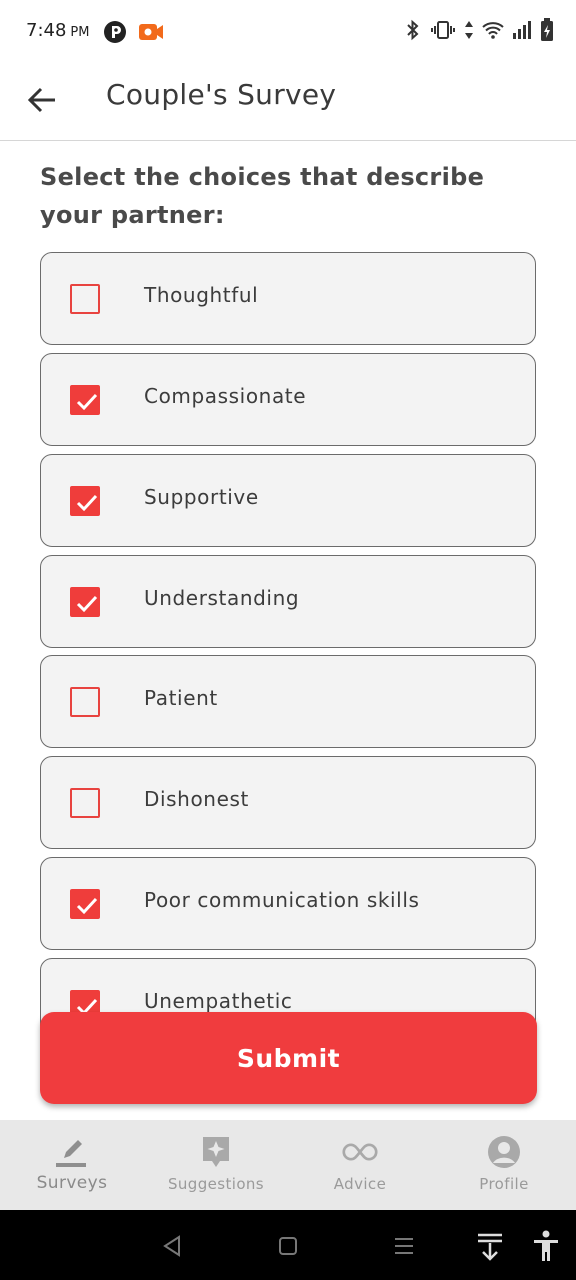  Describe the element at coordinates (80, 32) in the screenshot. I see `status-time-ampm: PM` at that location.